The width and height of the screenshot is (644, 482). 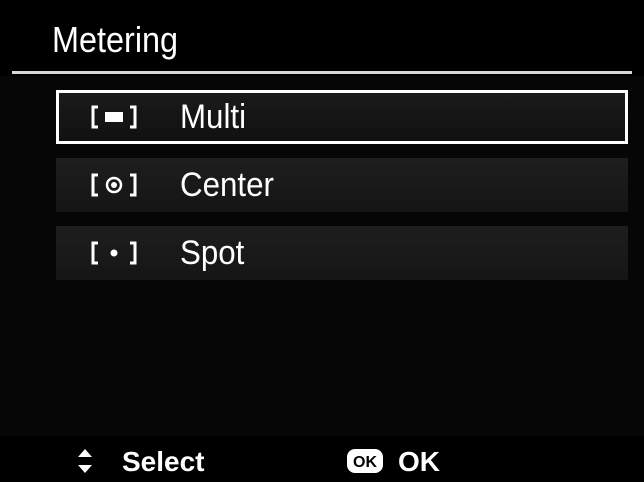 I want to click on multi-metering-icon, so click(x=114, y=117).